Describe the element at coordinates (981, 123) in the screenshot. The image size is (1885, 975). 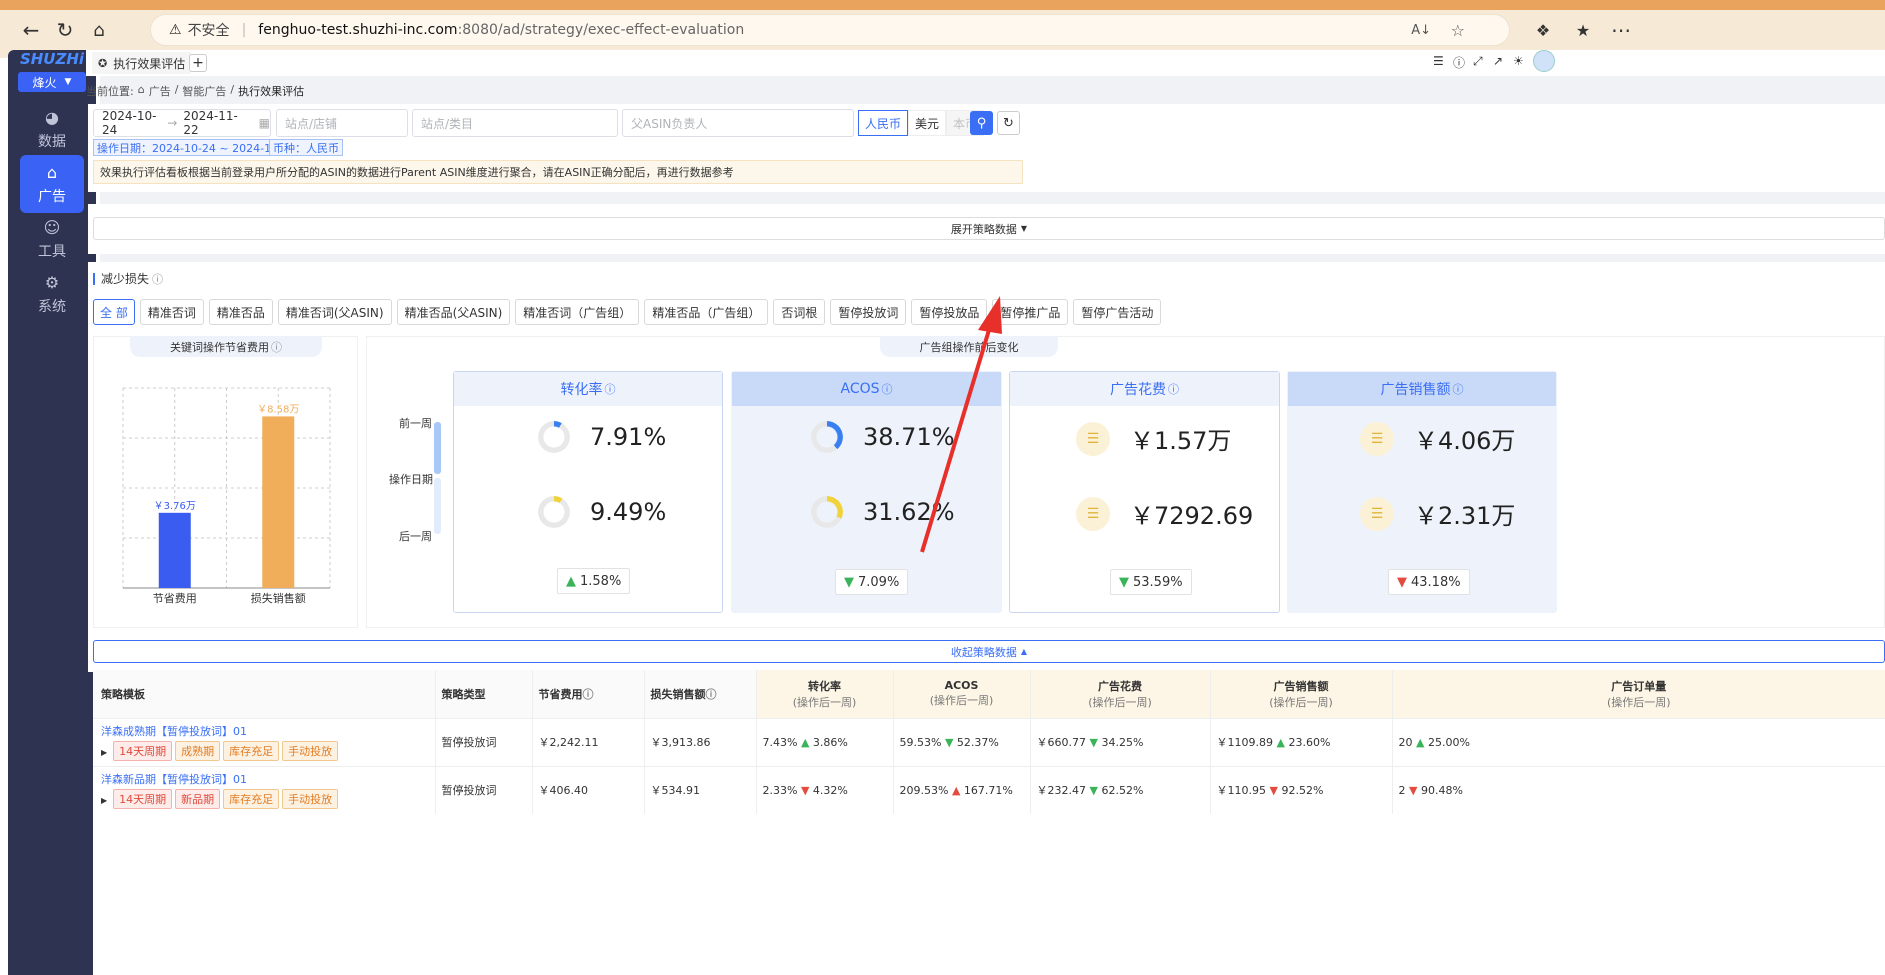
I see `search-button: ⚲` at that location.